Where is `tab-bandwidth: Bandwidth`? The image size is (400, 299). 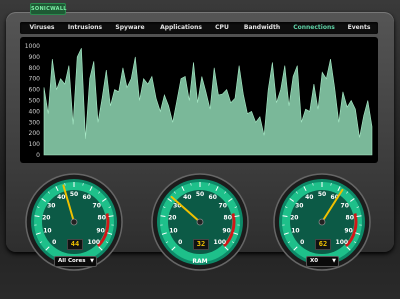
tab-bandwidth: Bandwidth is located at coordinates (262, 28).